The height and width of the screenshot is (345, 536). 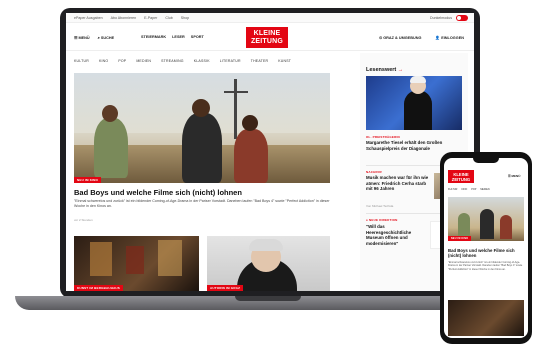 I want to click on menu-button: ☰ MENÜ, so click(x=82, y=37).